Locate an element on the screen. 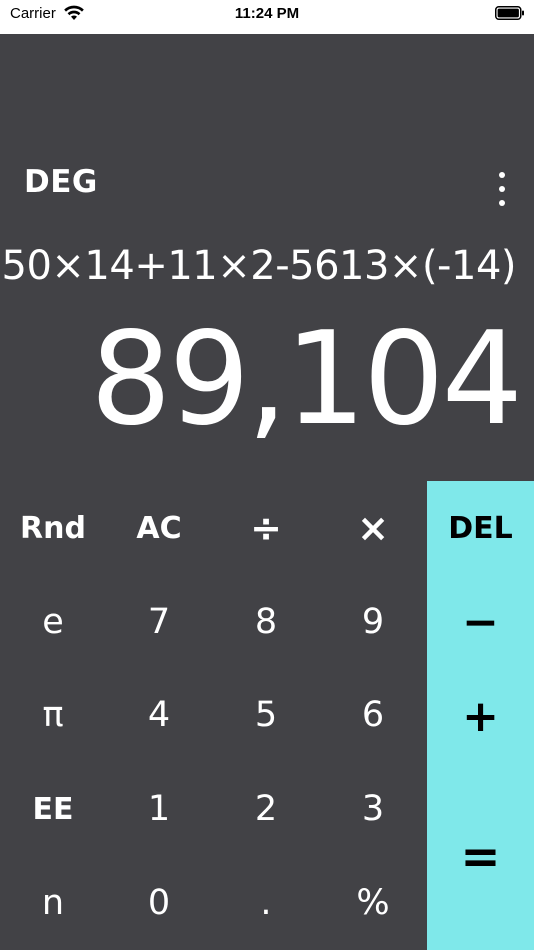 The width and height of the screenshot is (534, 950). delete-button: DEL is located at coordinates (480, 528).